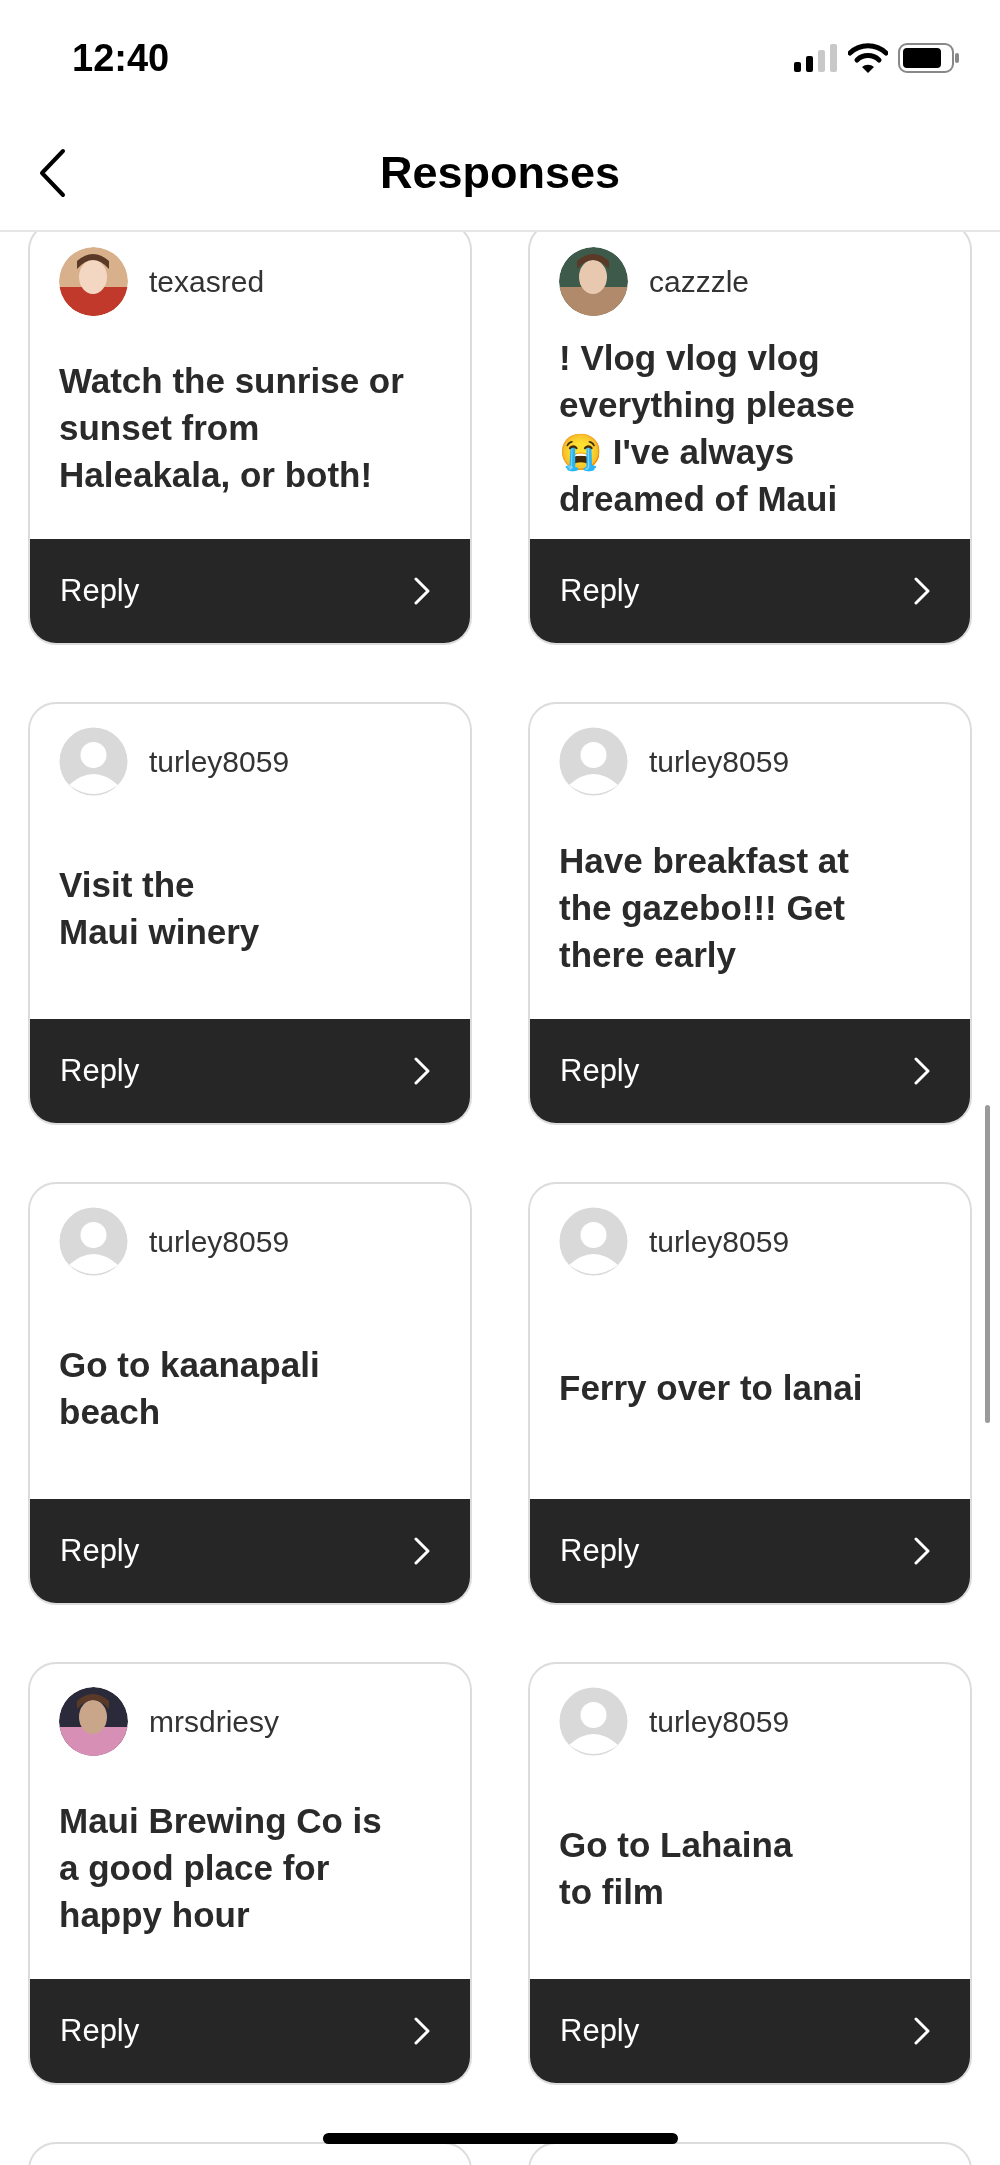  I want to click on page-title: Responses, so click(500, 173).